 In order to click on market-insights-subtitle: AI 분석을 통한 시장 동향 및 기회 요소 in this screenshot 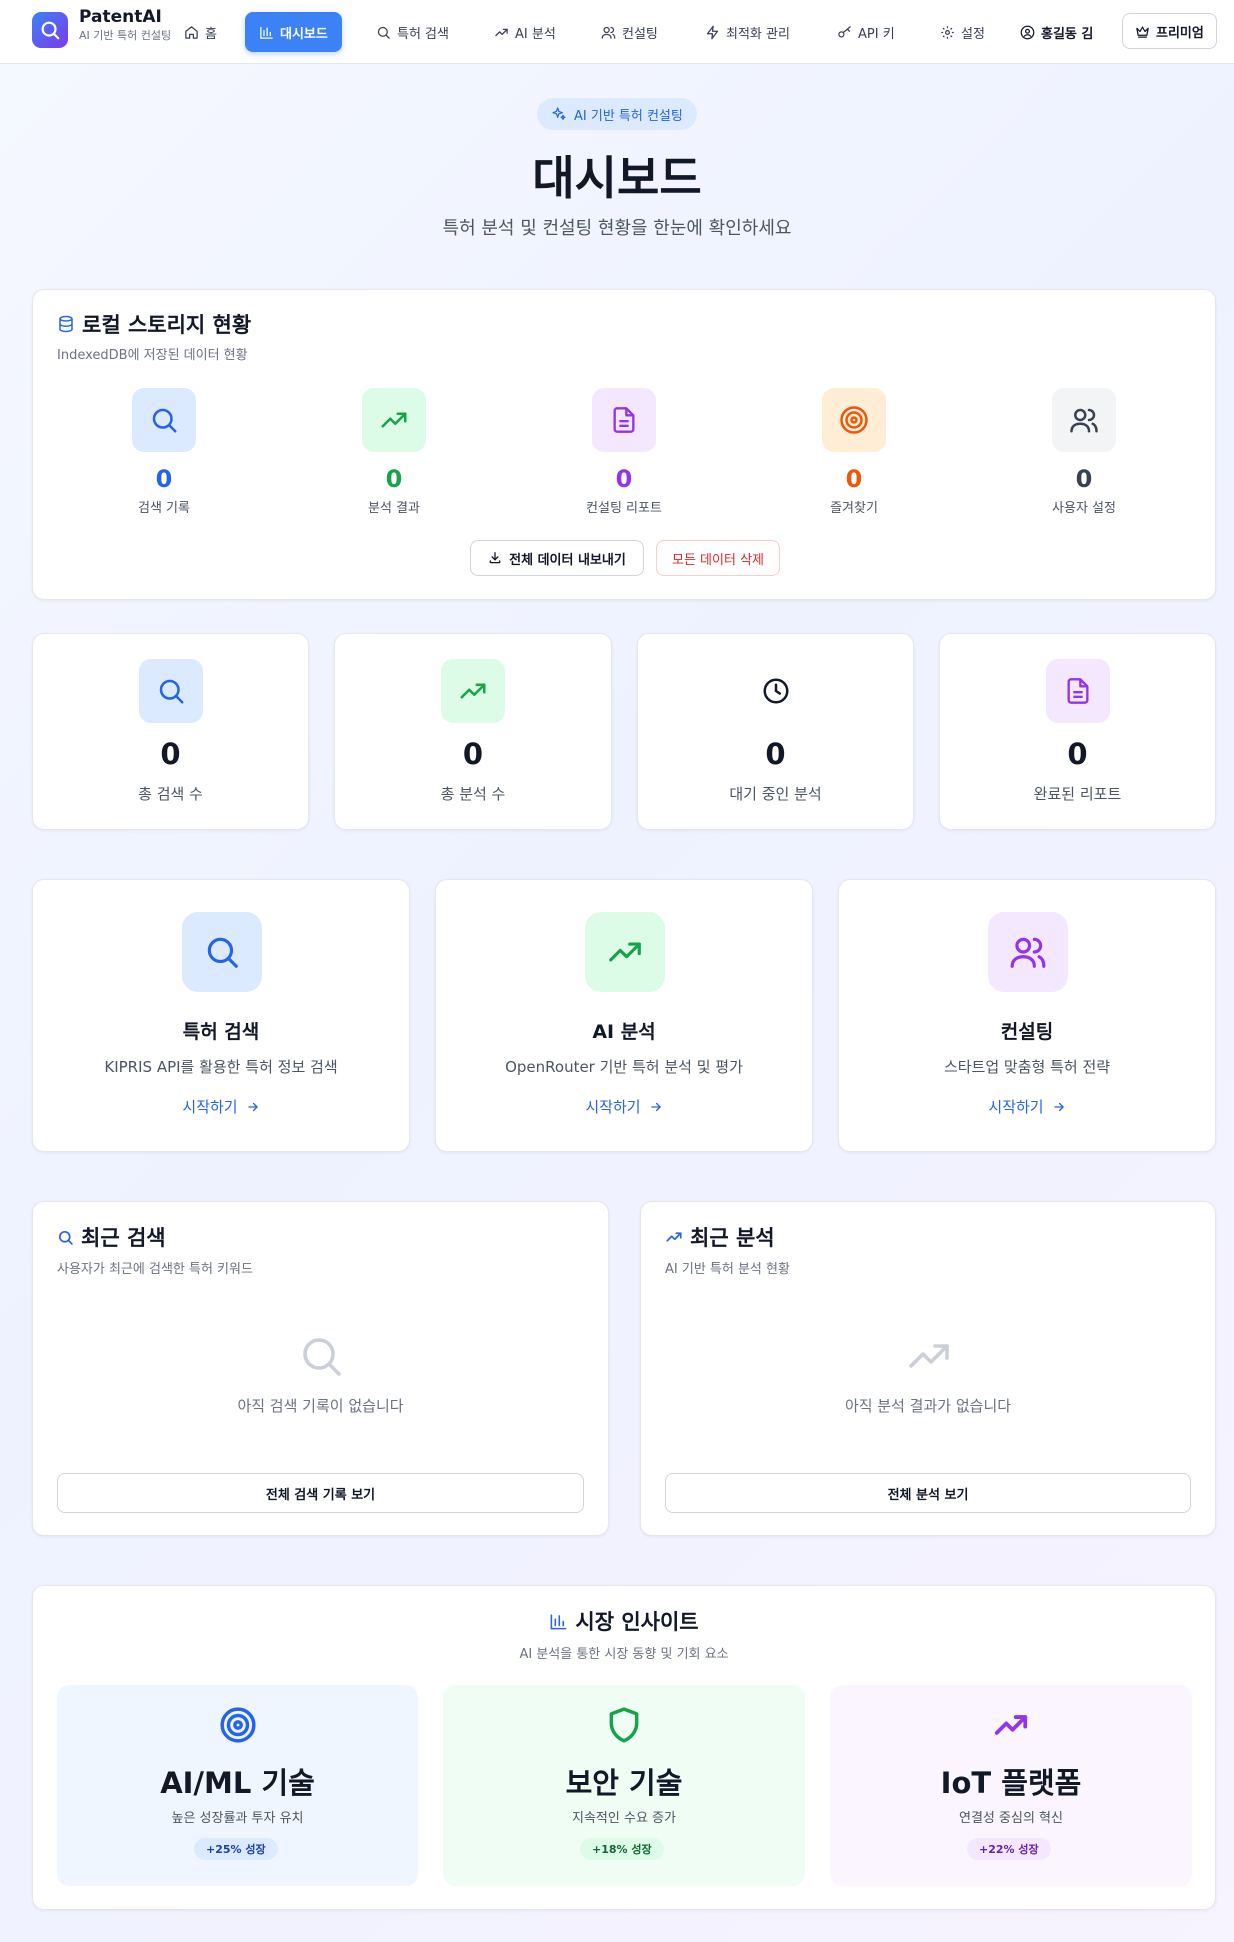, I will do `click(624, 1654)`.